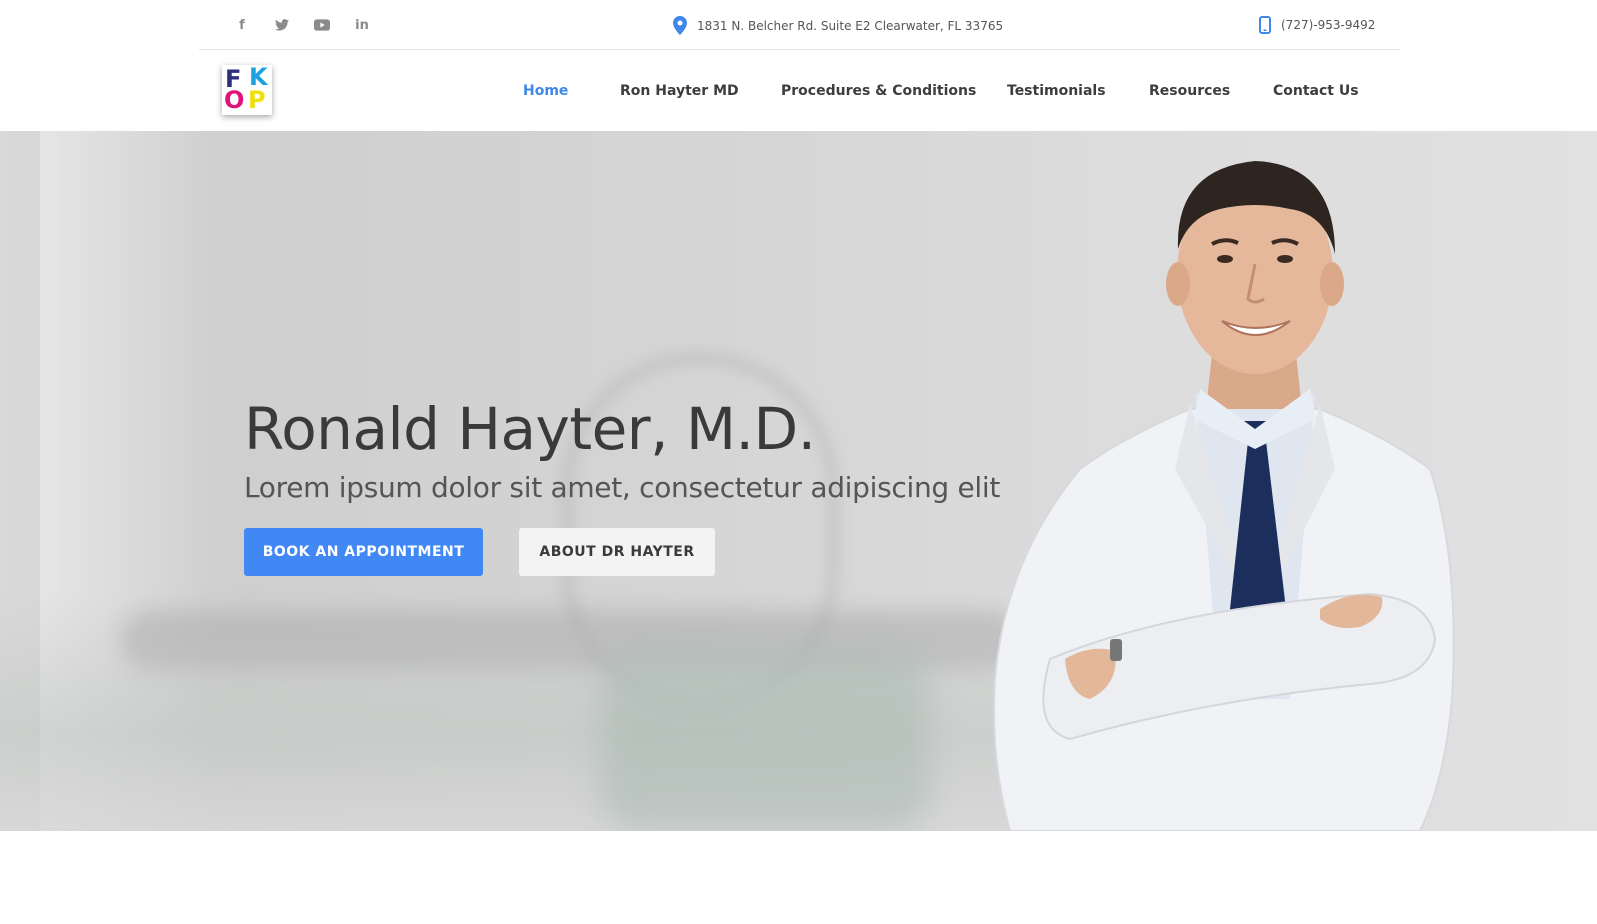  Describe the element at coordinates (617, 552) in the screenshot. I see `about-dr-hayter-button: ABOUT DR HAYTER` at that location.